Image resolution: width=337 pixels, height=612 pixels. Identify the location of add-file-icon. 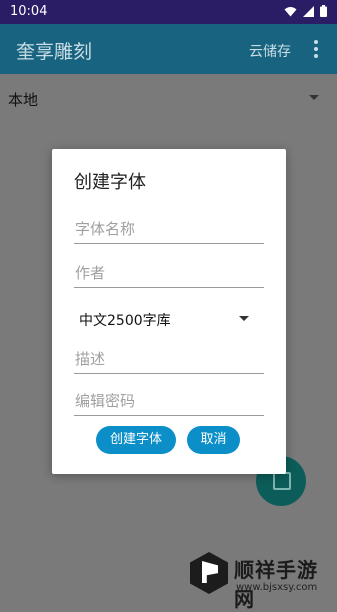
(282, 481).